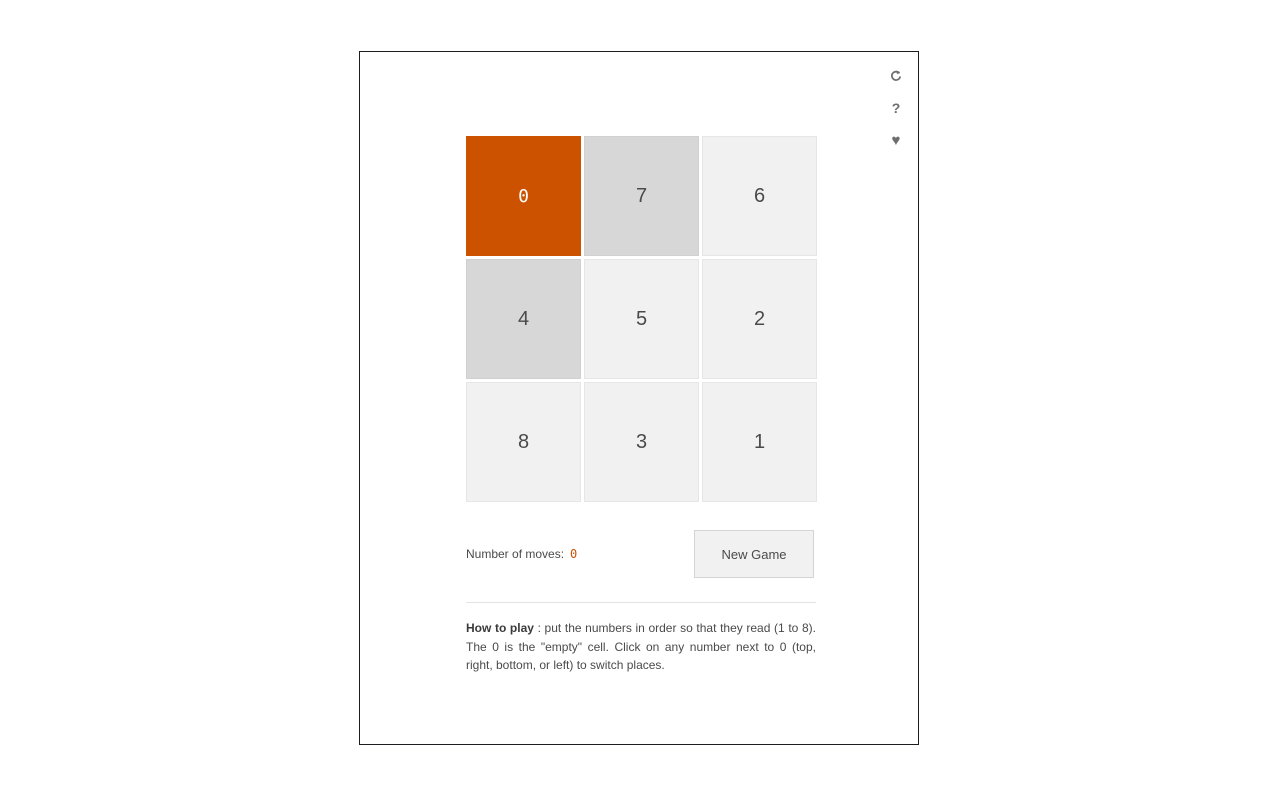 Image resolution: width=1280 pixels, height=800 pixels. I want to click on puzzle-tile-0: 0, so click(523, 196).